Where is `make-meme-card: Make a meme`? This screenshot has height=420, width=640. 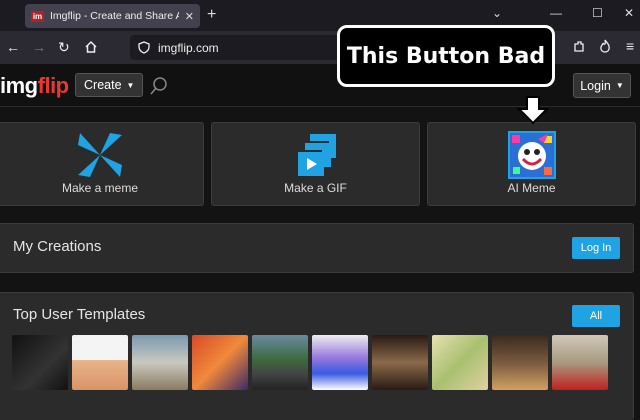 make-meme-card: Make a meme is located at coordinates (102, 164).